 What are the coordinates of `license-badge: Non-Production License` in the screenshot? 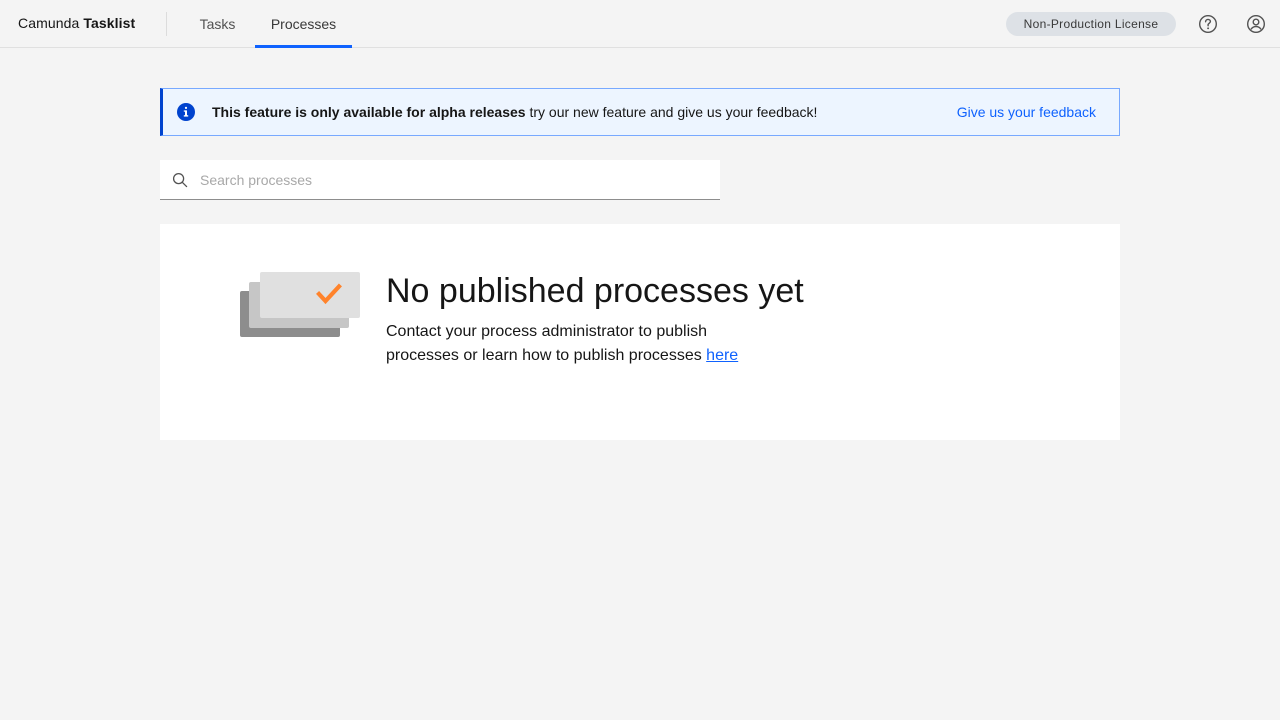 It's located at (1091, 24).